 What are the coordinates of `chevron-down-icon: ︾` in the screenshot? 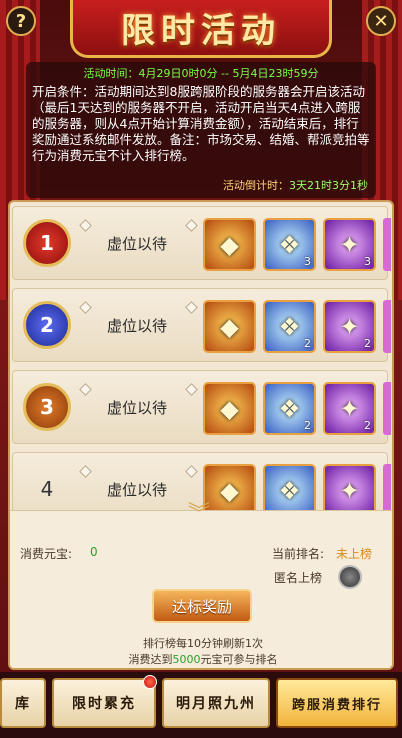 It's located at (198, 514).